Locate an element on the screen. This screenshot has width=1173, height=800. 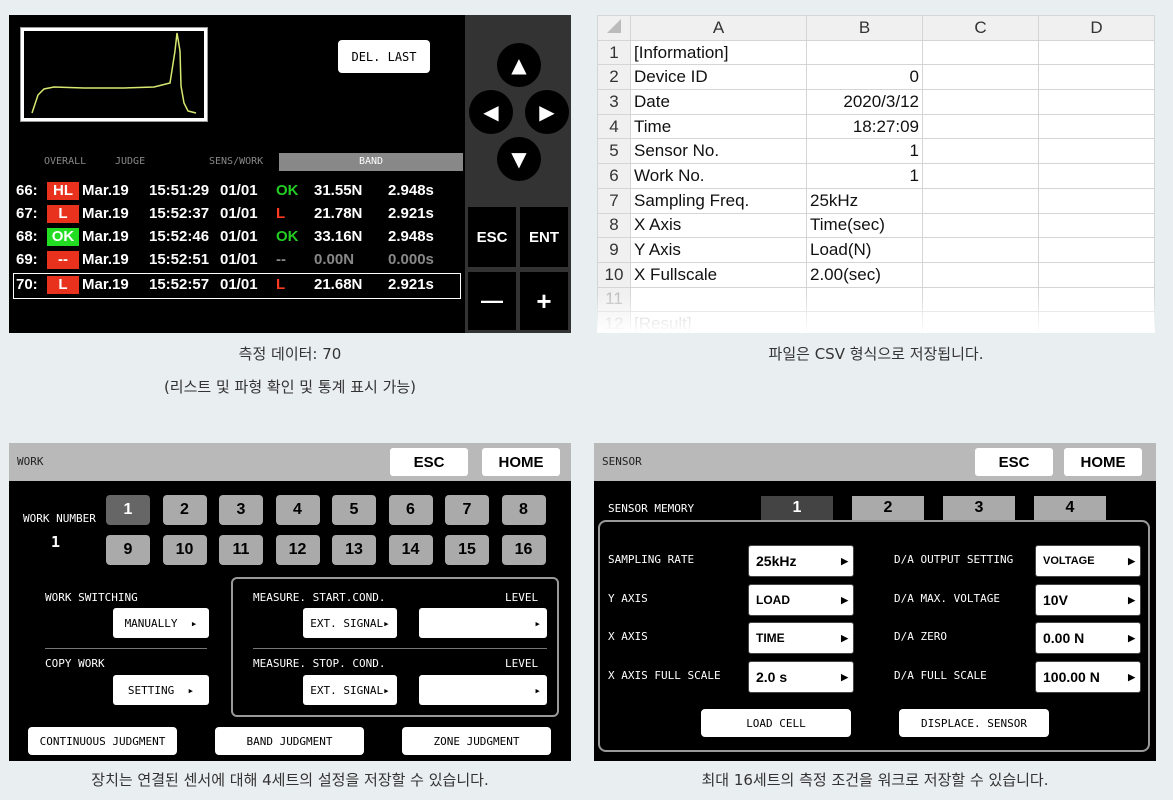
start-condition-select: EXT. SIGNAL ▸ is located at coordinates (350, 623).